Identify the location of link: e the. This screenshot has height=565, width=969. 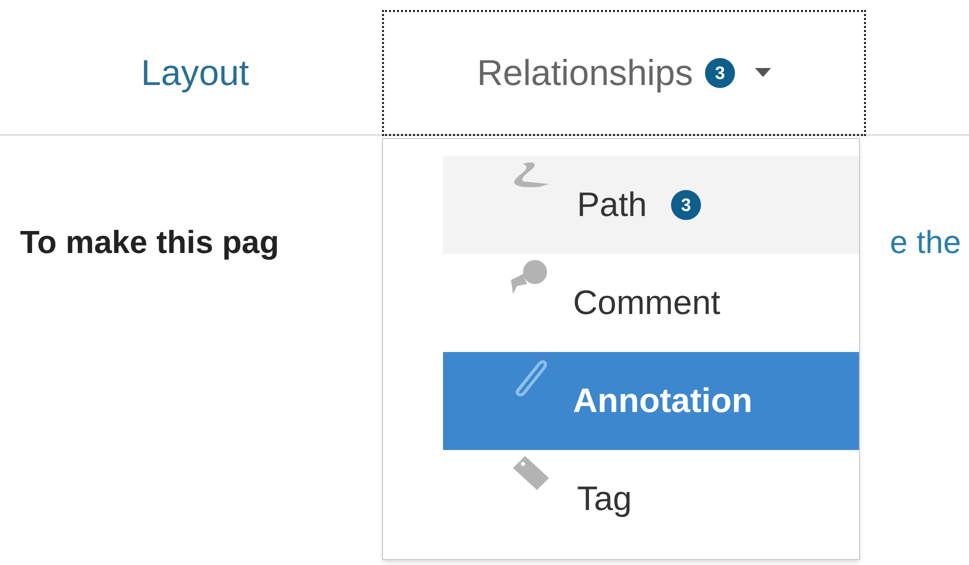
(925, 242).